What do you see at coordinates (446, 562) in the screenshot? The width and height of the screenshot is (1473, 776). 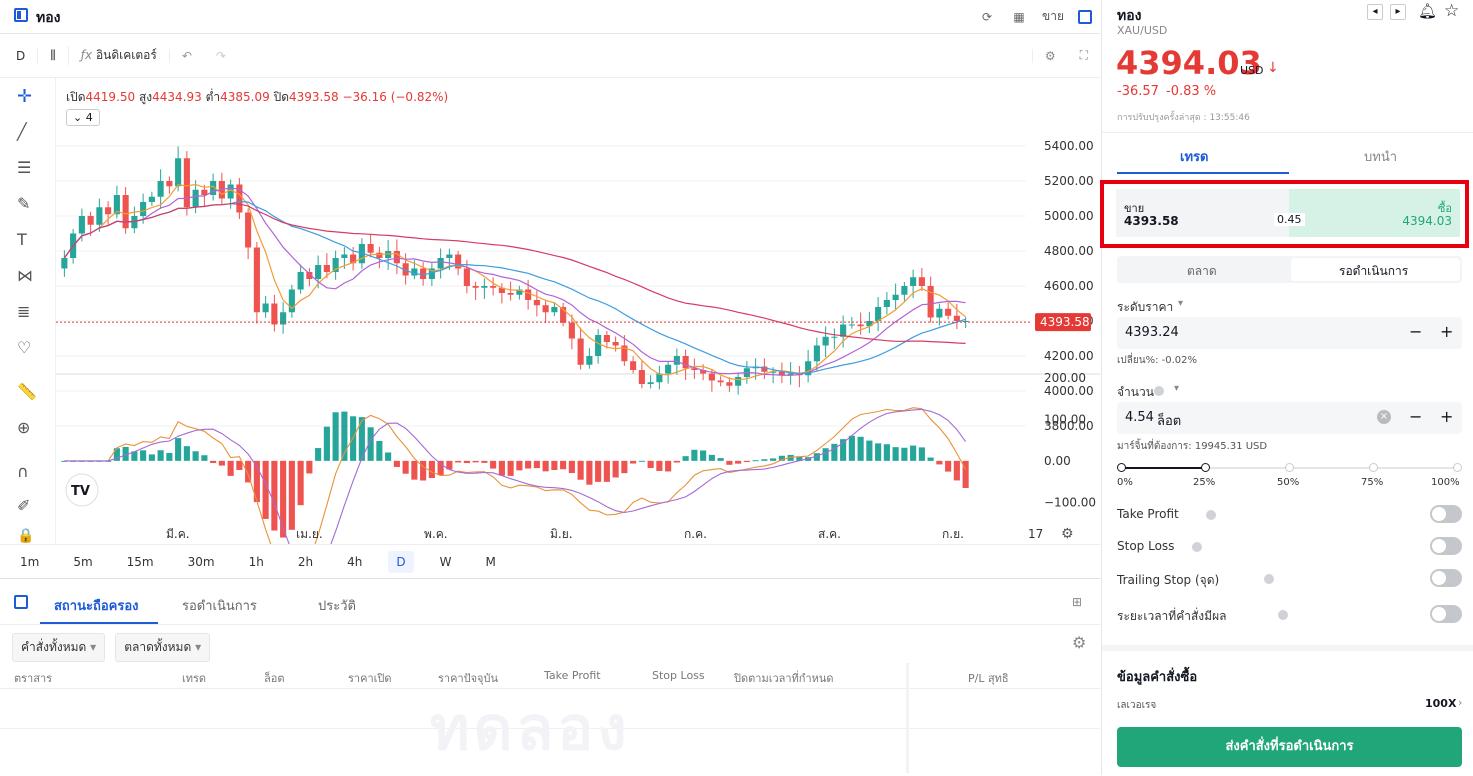 I see `timeframe-W: W` at bounding box center [446, 562].